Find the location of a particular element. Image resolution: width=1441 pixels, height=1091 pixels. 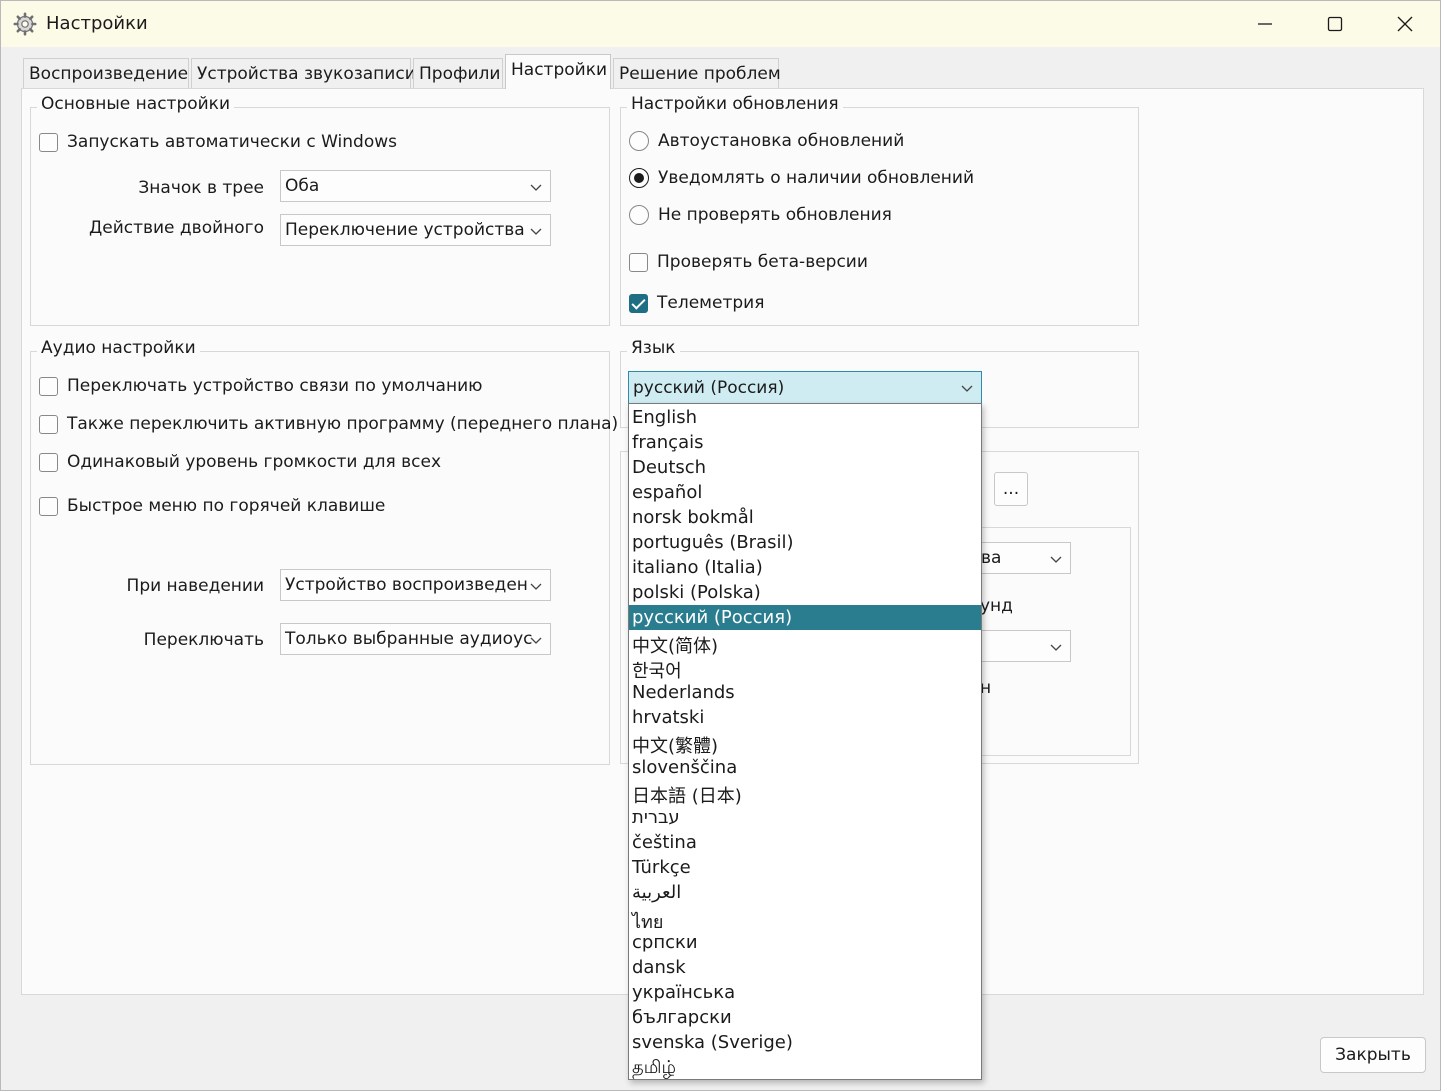

beta-checkbox: Проверять бета-версии is located at coordinates (748, 262).